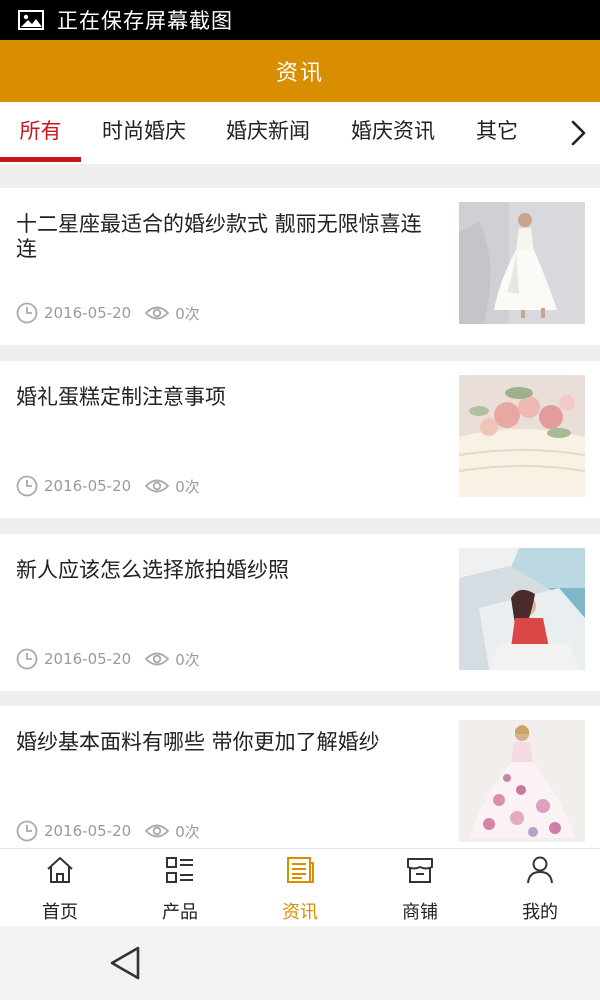  What do you see at coordinates (60, 870) in the screenshot?
I see `home-icon` at bounding box center [60, 870].